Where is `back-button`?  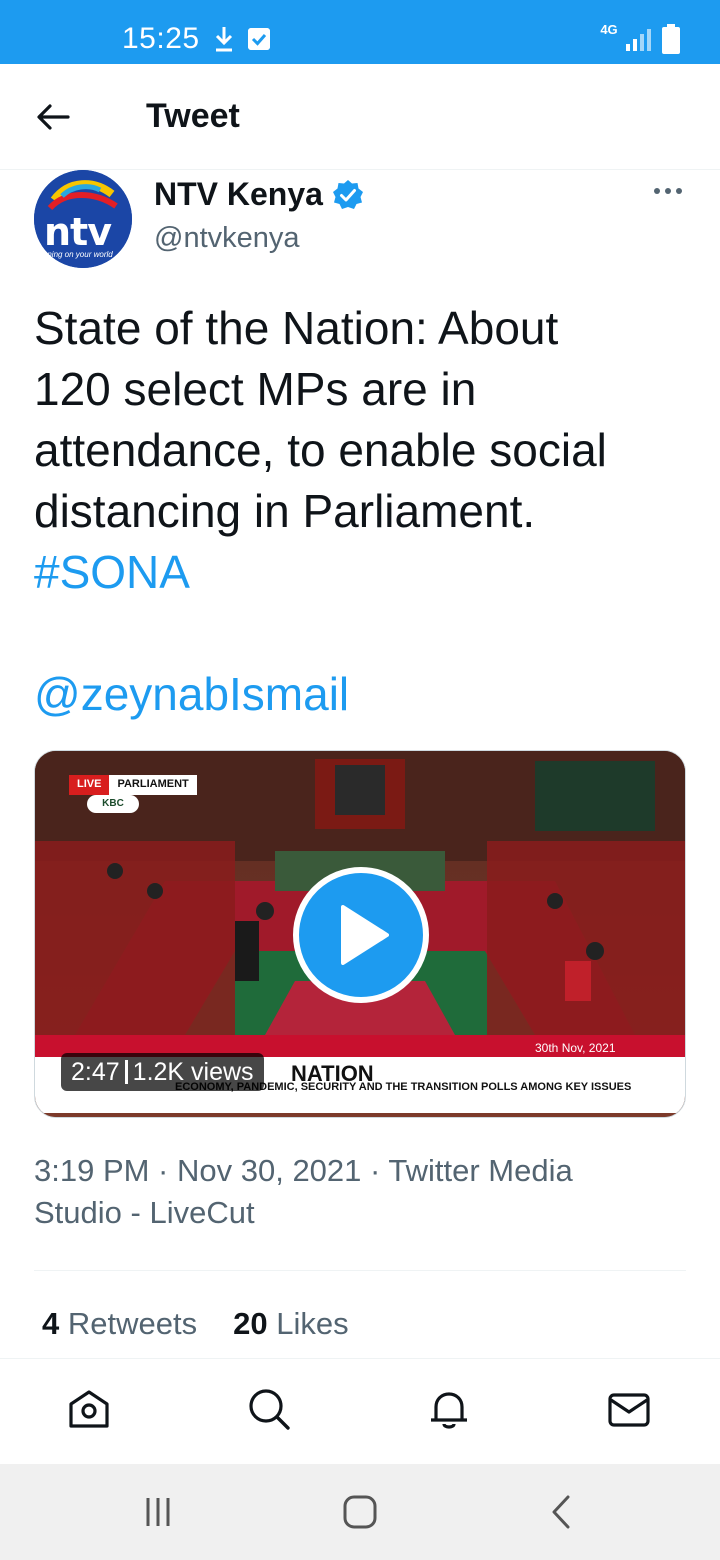 back-button is located at coordinates (53, 117).